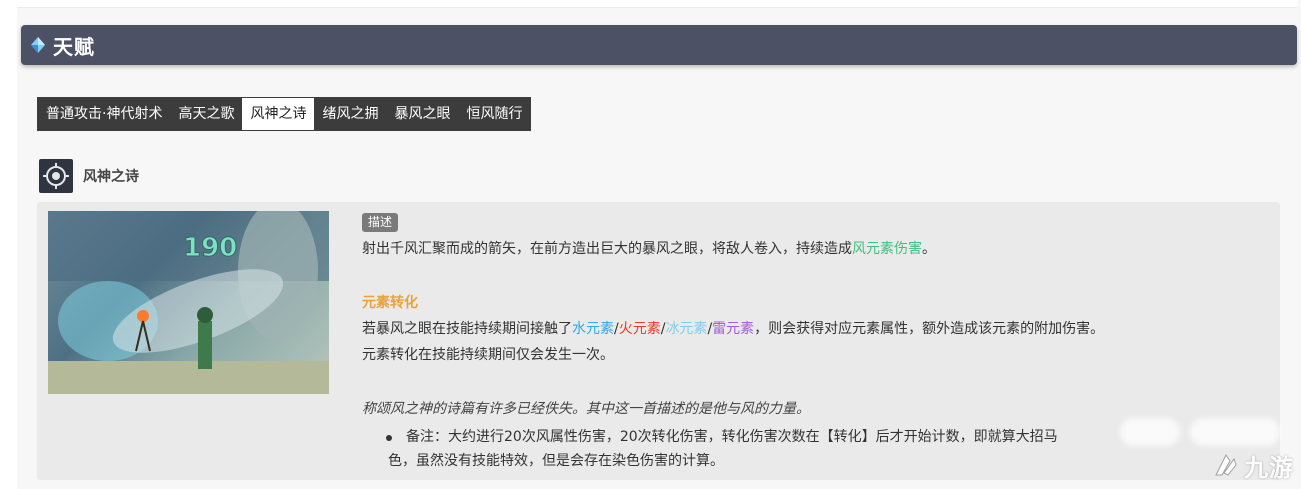  I want to click on line1-end: 。, so click(929, 249).